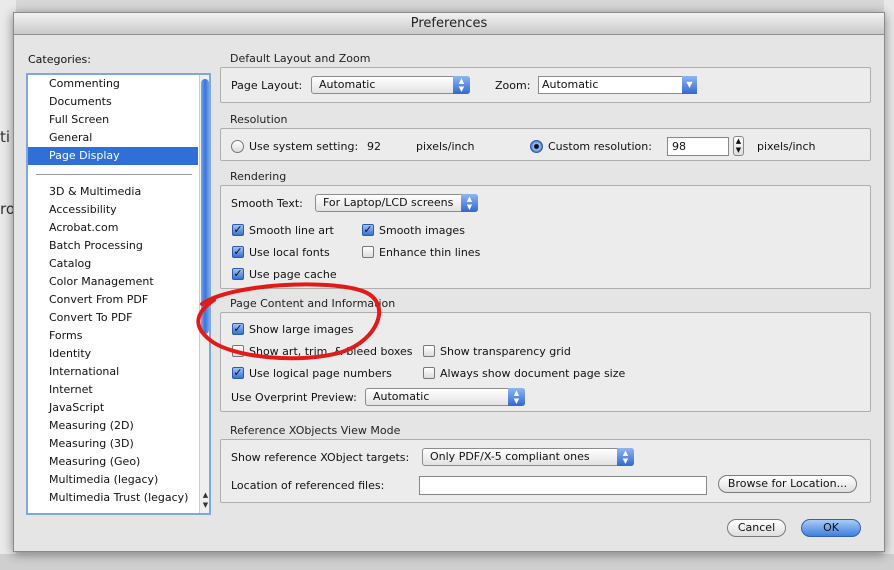 The image size is (894, 570). I want to click on section-title-default-layout: Default Layout and Zoom, so click(300, 58).